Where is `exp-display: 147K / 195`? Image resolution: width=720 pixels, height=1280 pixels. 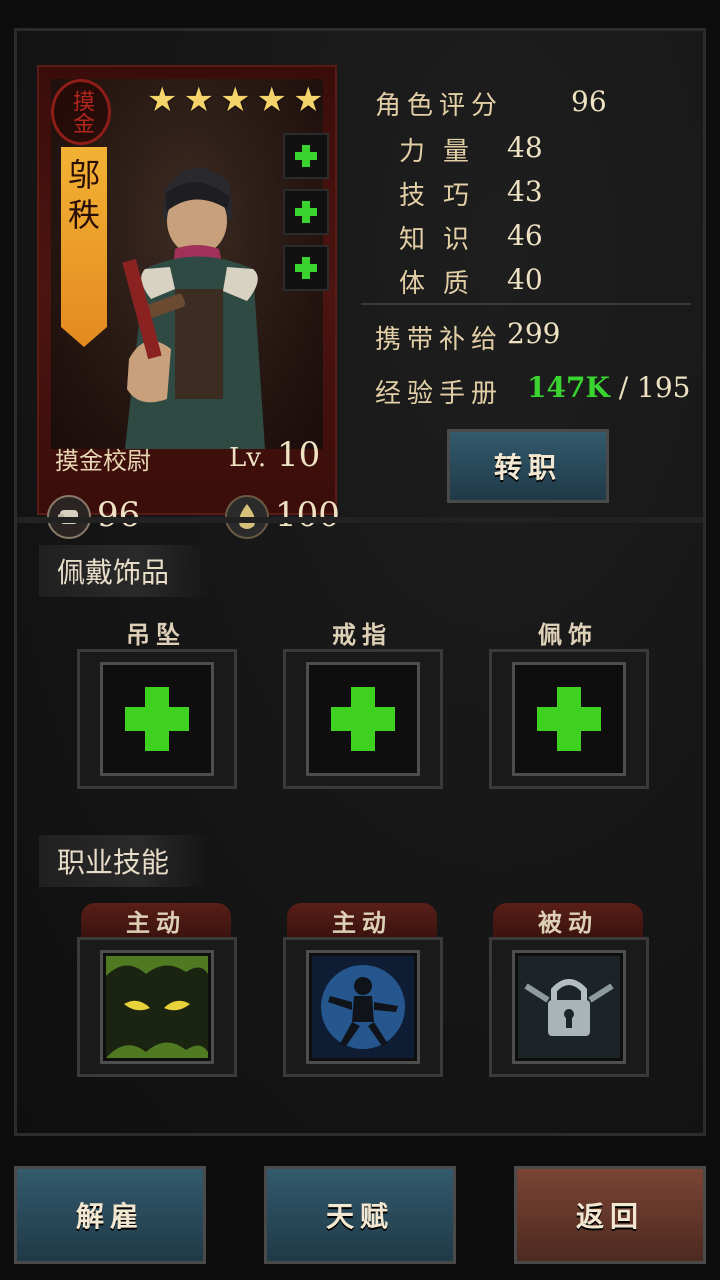 exp-display: 147K / 195 is located at coordinates (608, 387).